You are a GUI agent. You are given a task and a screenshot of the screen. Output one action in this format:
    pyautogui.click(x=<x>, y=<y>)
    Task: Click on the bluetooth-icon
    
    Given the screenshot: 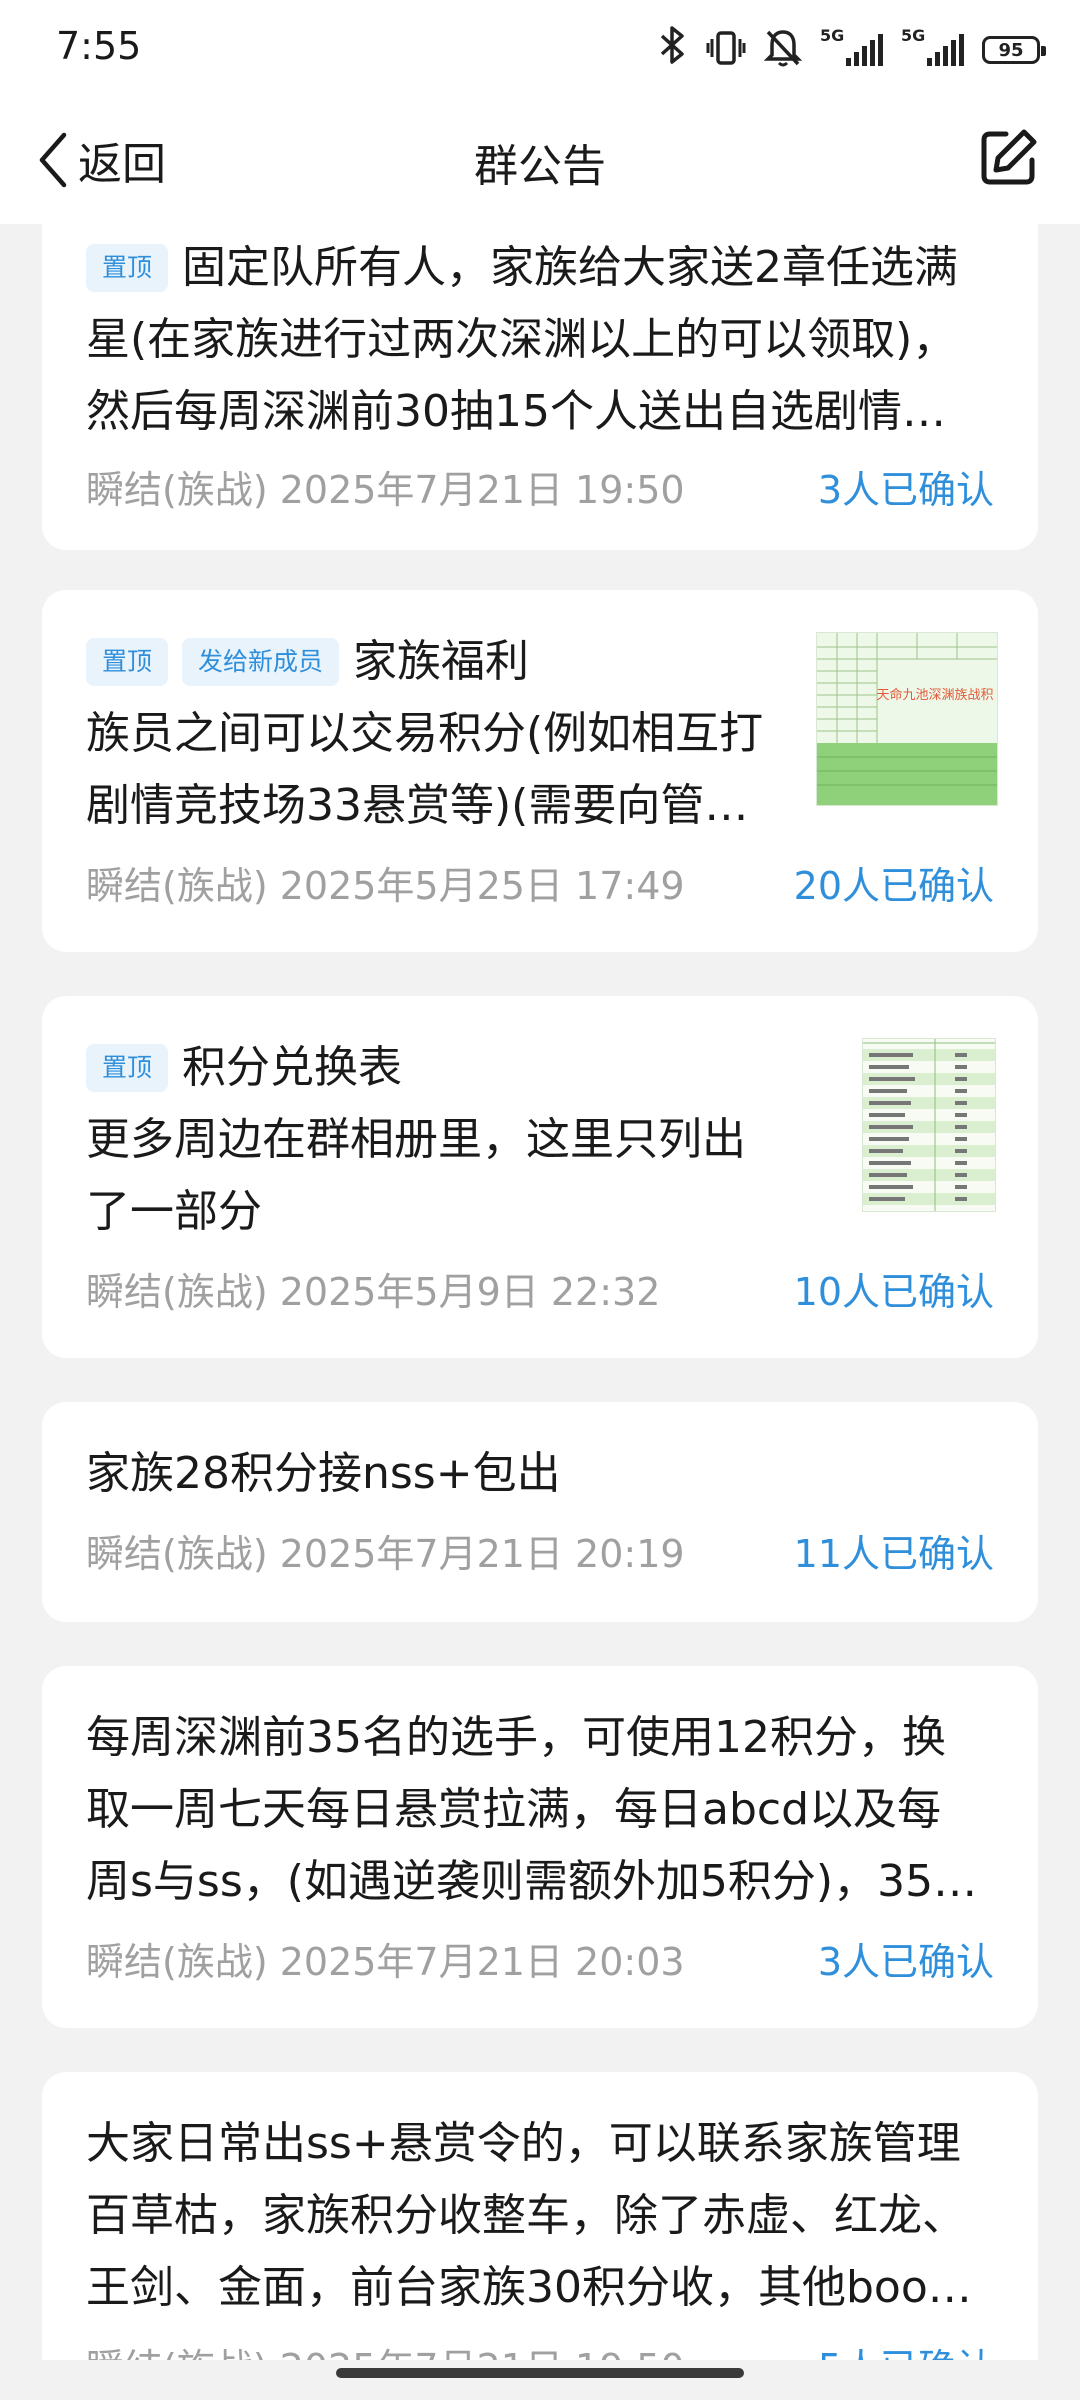 What is the action you would take?
    pyautogui.click(x=673, y=50)
    